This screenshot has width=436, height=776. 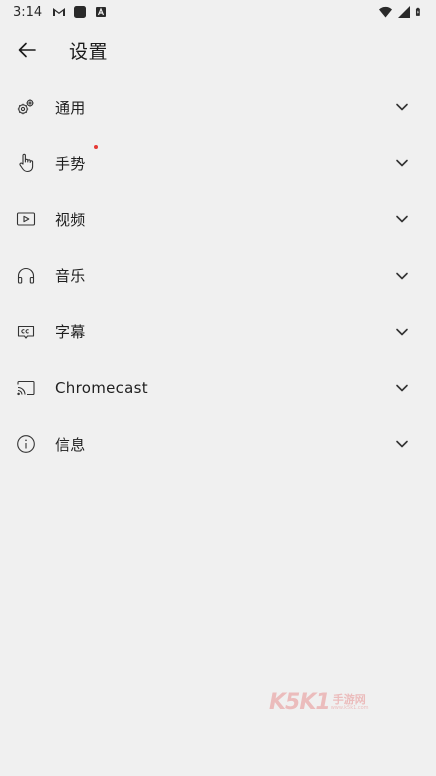 I want to click on watermark-text: 手游网 www.k5k1.com, so click(x=350, y=702).